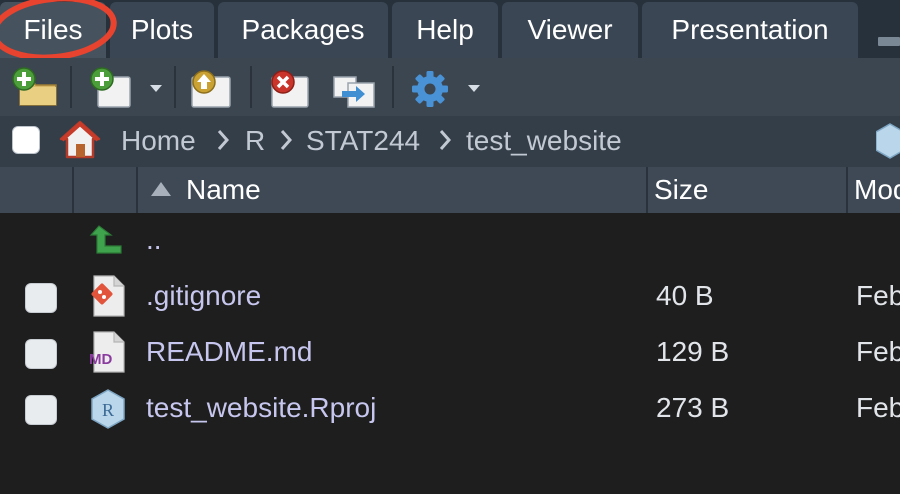  What do you see at coordinates (693, 407) in the screenshot?
I see `file-size: 273 B` at bounding box center [693, 407].